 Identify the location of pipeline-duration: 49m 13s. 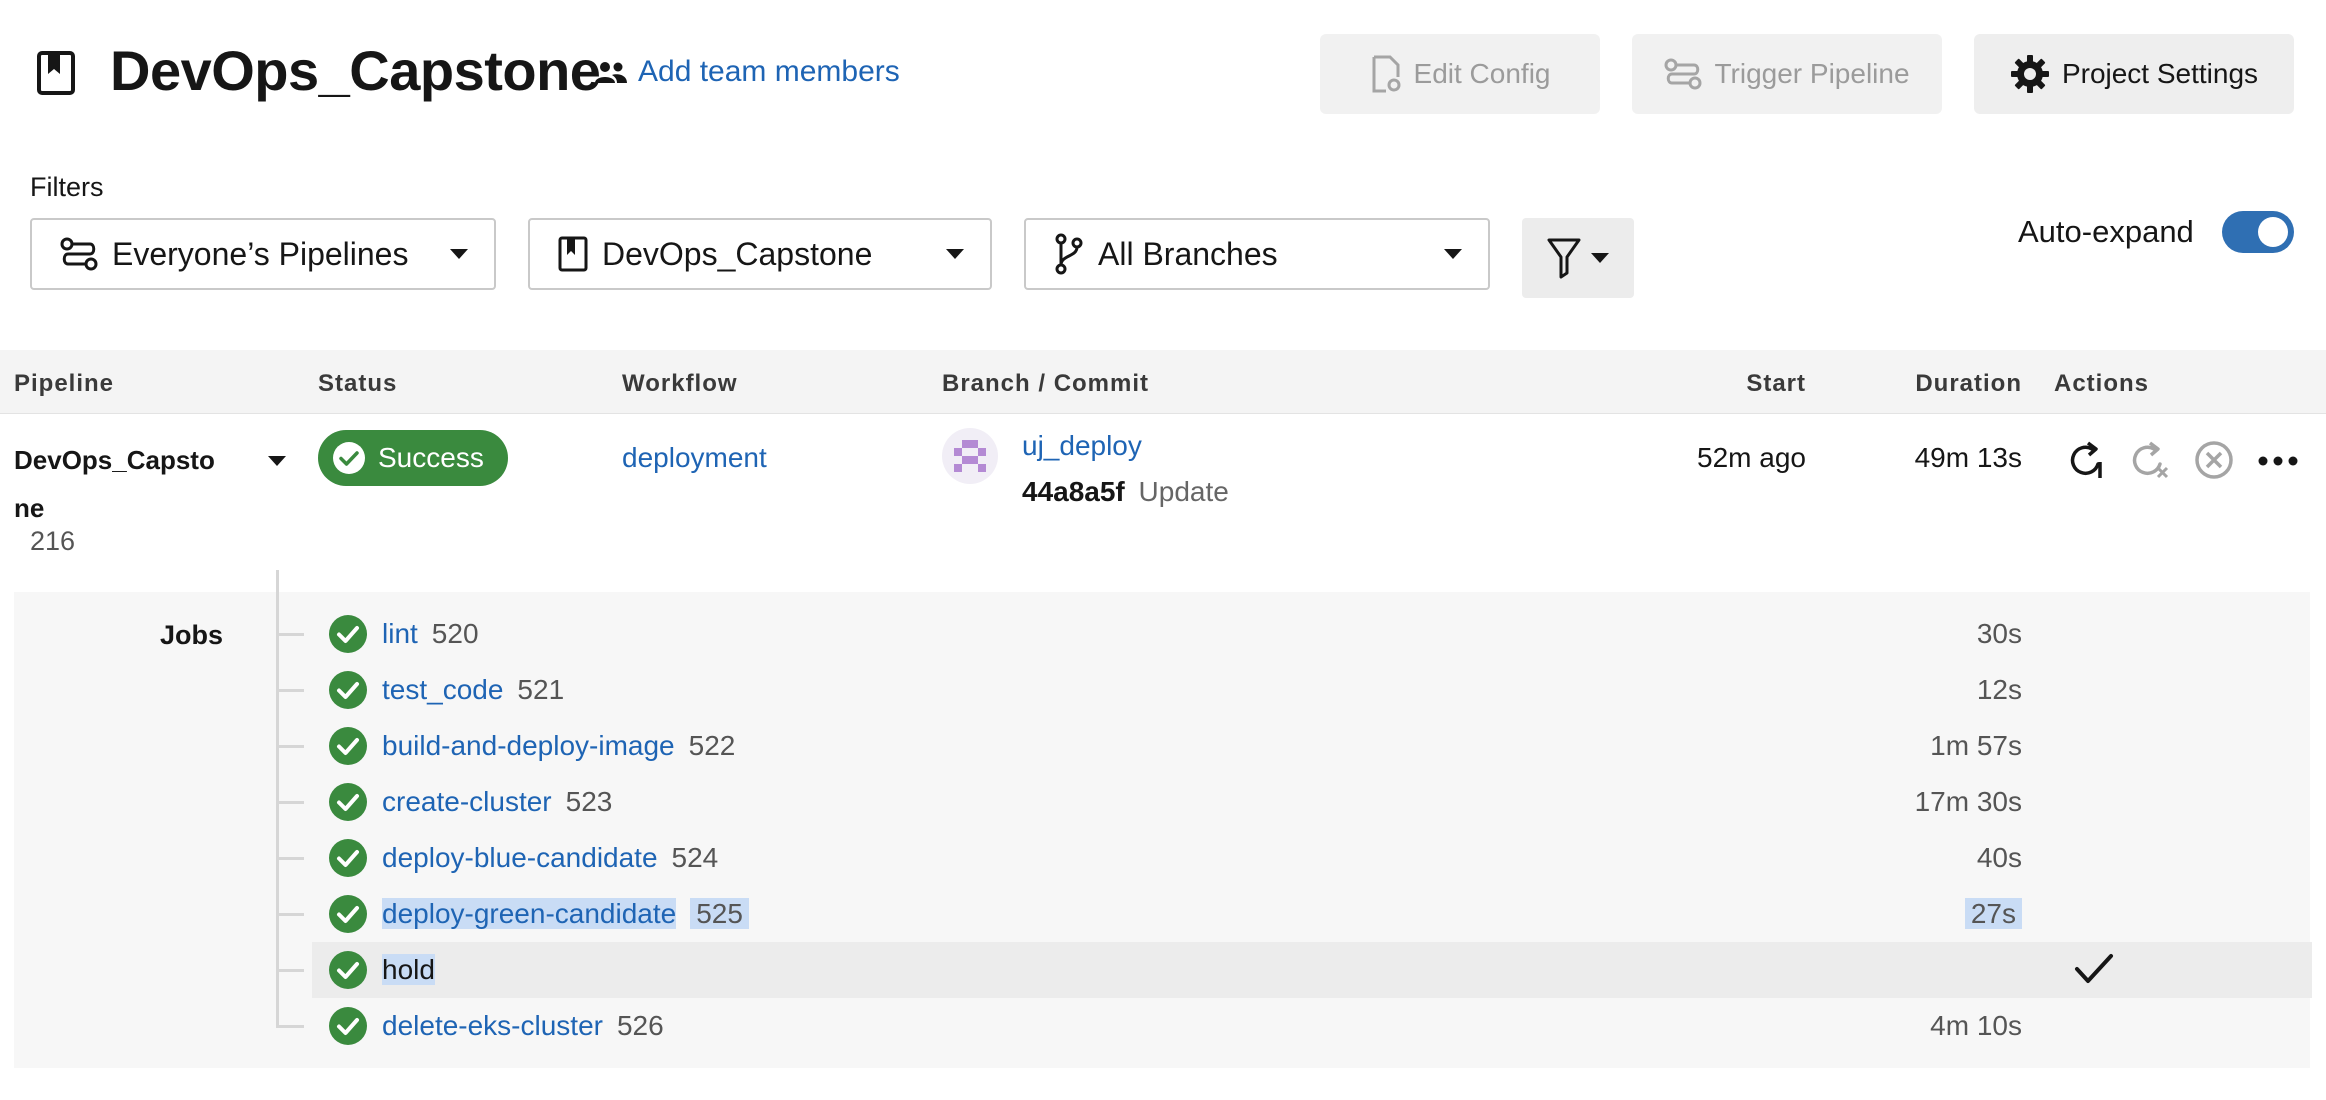
(1968, 457).